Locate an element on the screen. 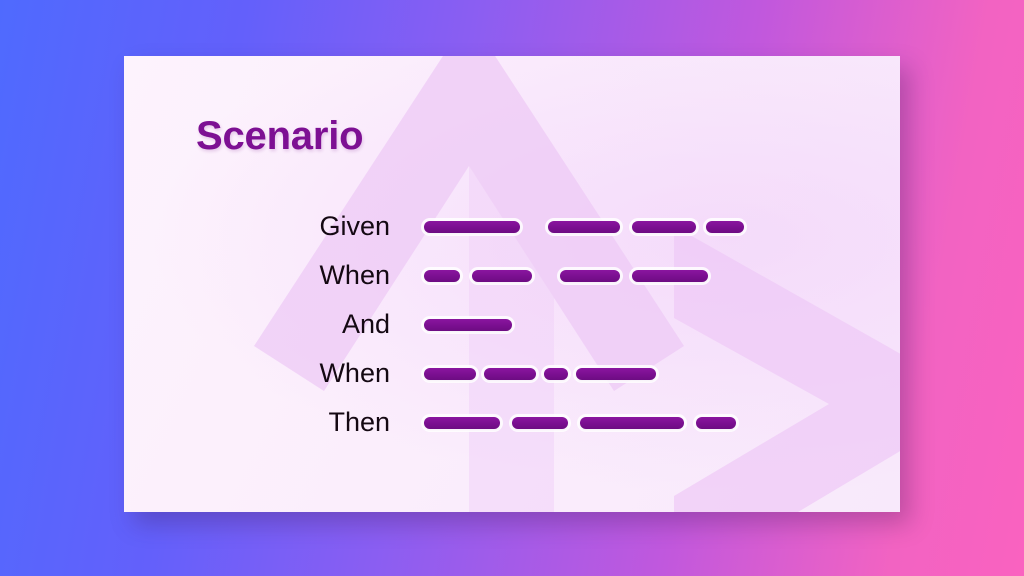 This screenshot has height=576, width=1024. page-title: Scenario is located at coordinates (280, 136).